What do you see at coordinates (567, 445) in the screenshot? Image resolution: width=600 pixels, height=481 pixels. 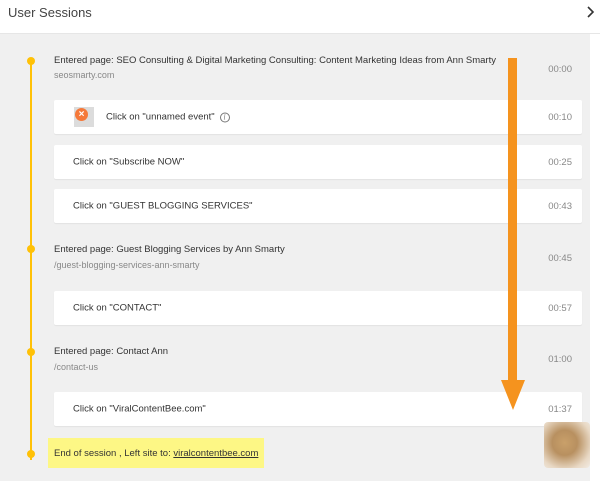 I see `avatar` at bounding box center [567, 445].